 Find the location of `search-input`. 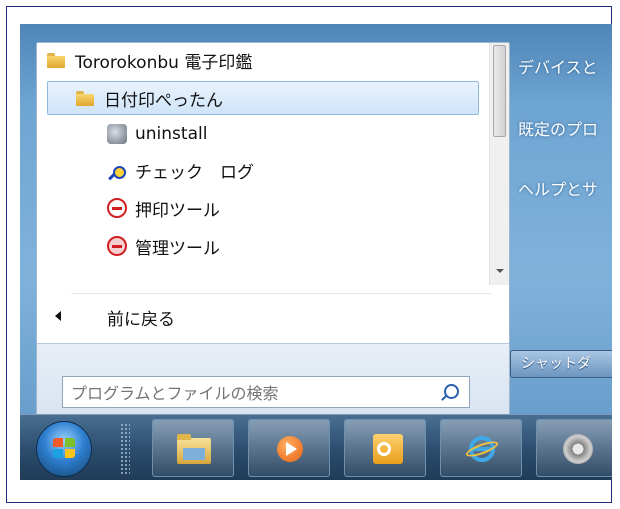

search-input is located at coordinates (246, 393).